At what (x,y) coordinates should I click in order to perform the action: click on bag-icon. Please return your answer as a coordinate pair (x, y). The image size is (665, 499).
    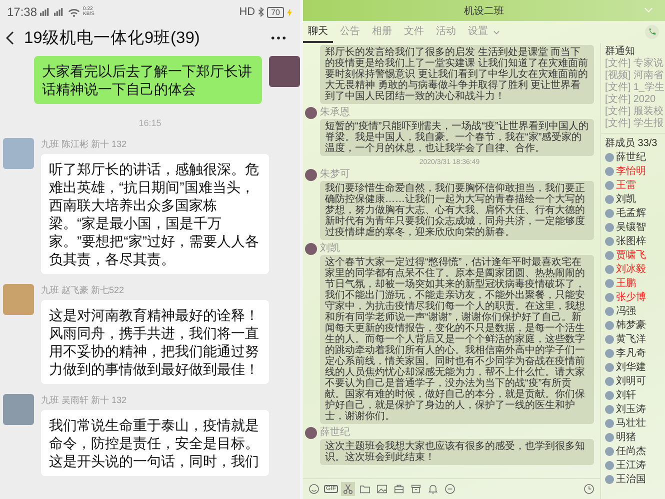
    Looking at the image, I should click on (399, 489).